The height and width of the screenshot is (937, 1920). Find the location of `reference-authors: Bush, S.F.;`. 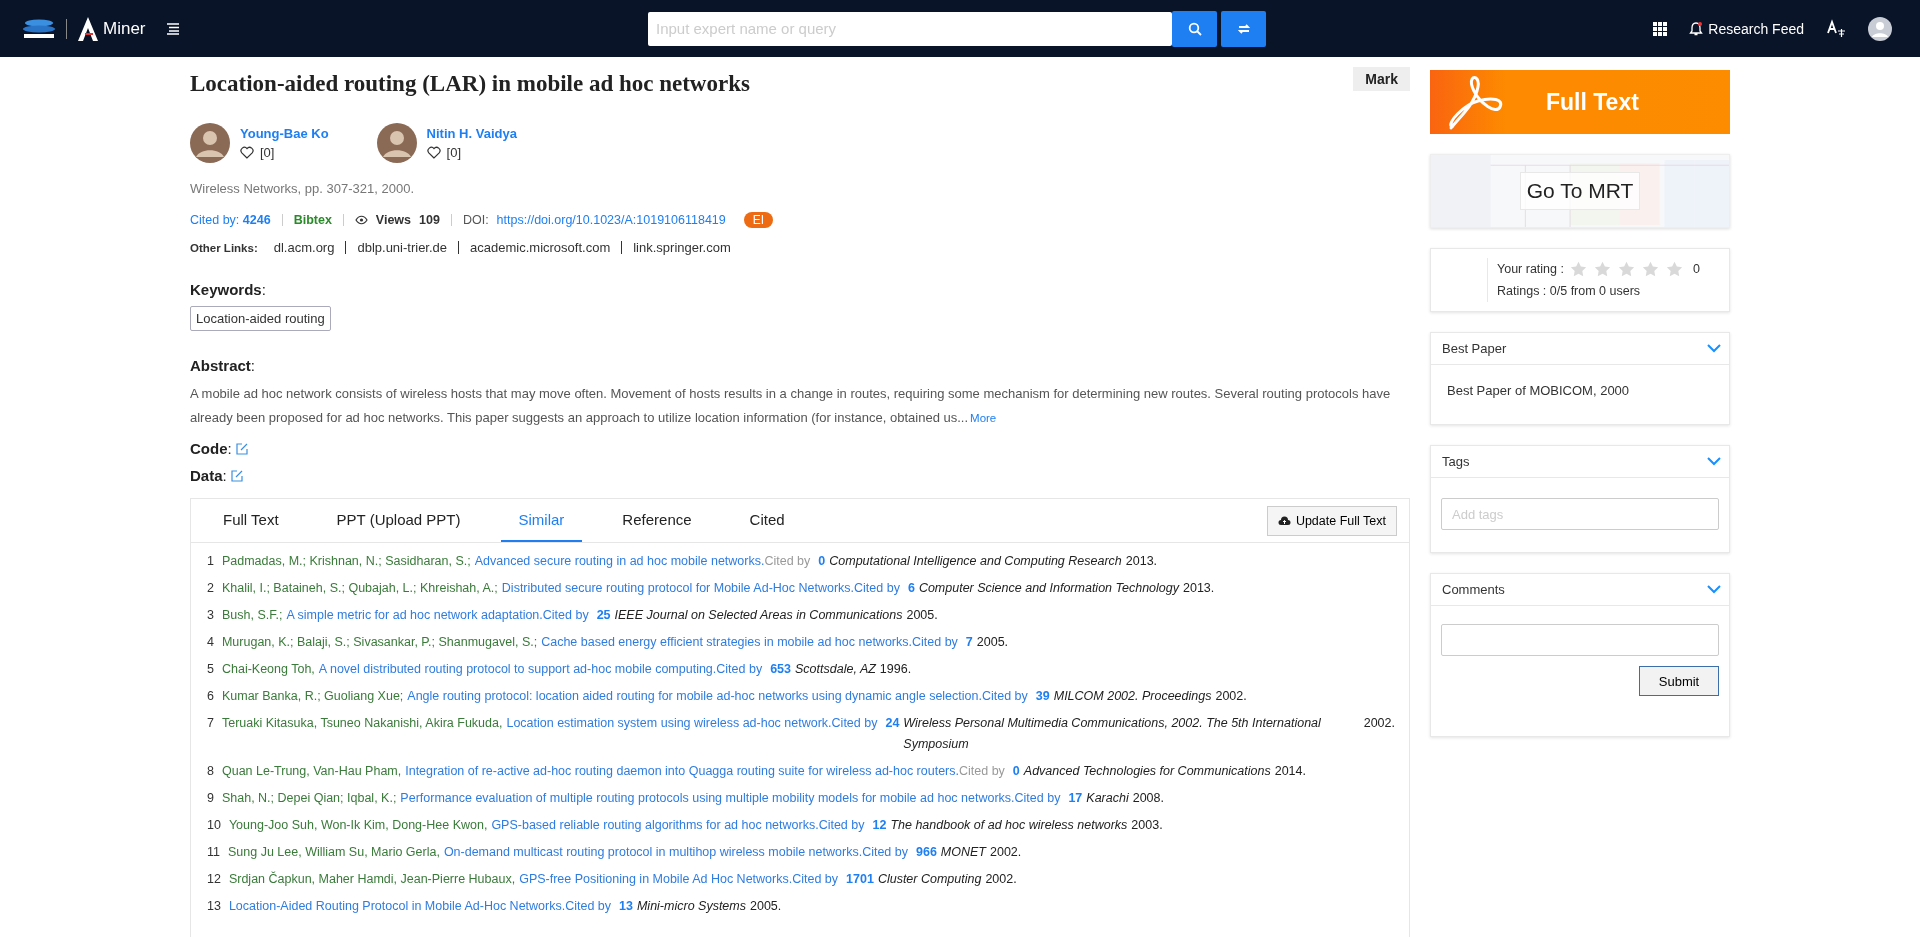

reference-authors: Bush, S.F.; is located at coordinates (252, 615).